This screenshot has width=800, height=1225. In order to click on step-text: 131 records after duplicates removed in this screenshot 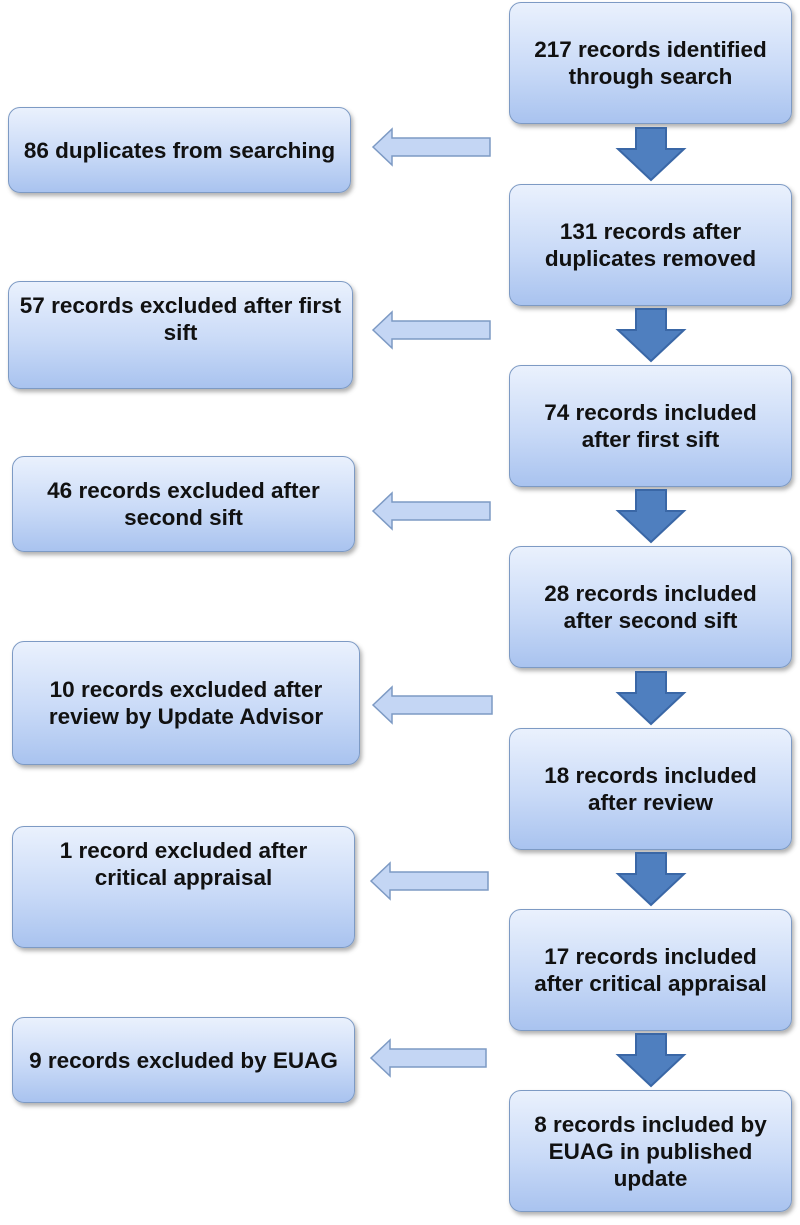, I will do `click(650, 245)`.